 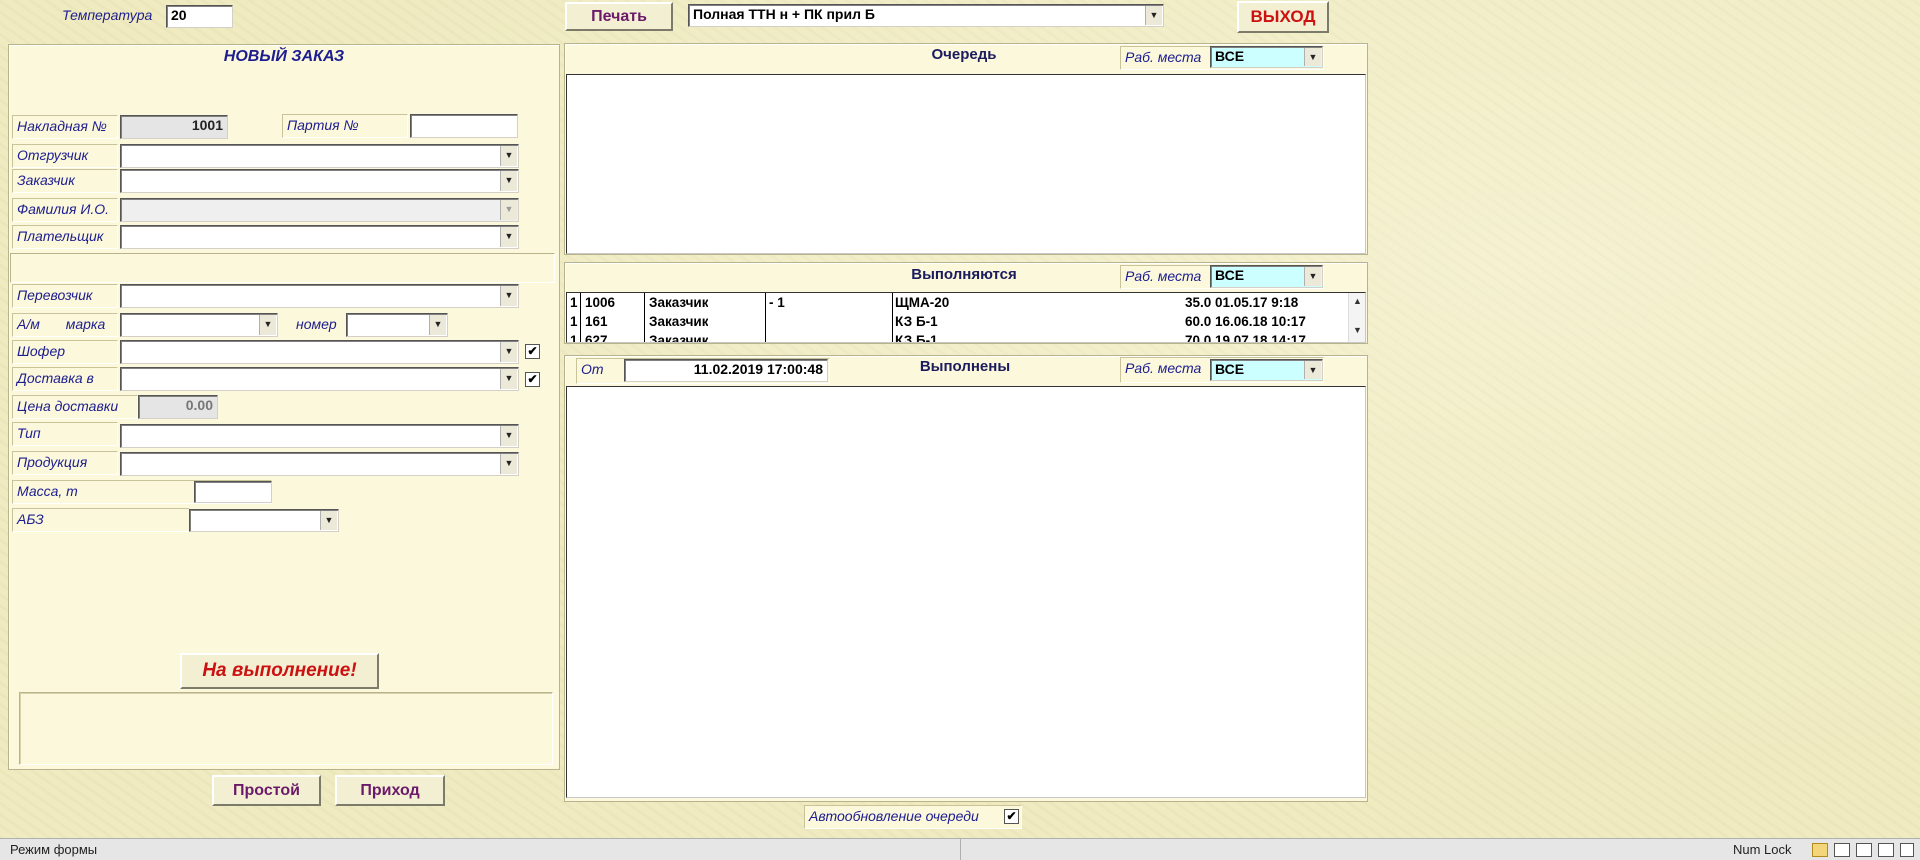 What do you see at coordinates (926, 15) in the screenshot?
I see `report-select: Полная ТТН н + ПК прил Б ▼` at bounding box center [926, 15].